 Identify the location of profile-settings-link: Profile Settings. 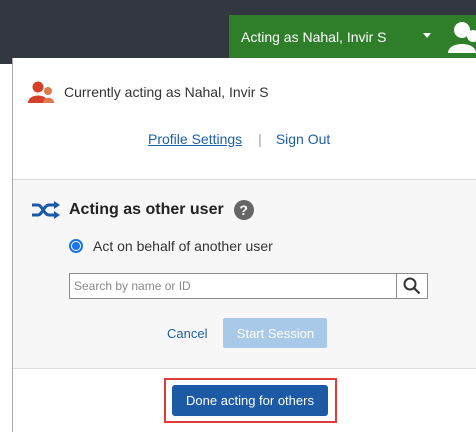
(195, 139).